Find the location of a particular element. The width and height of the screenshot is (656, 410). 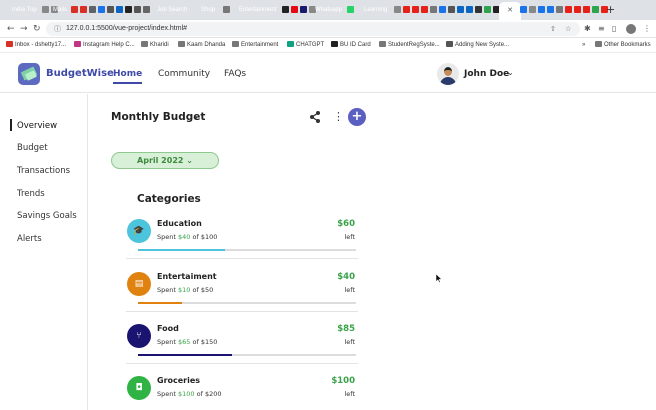

month-selector: April 2022 ⌄ is located at coordinates (165, 160).